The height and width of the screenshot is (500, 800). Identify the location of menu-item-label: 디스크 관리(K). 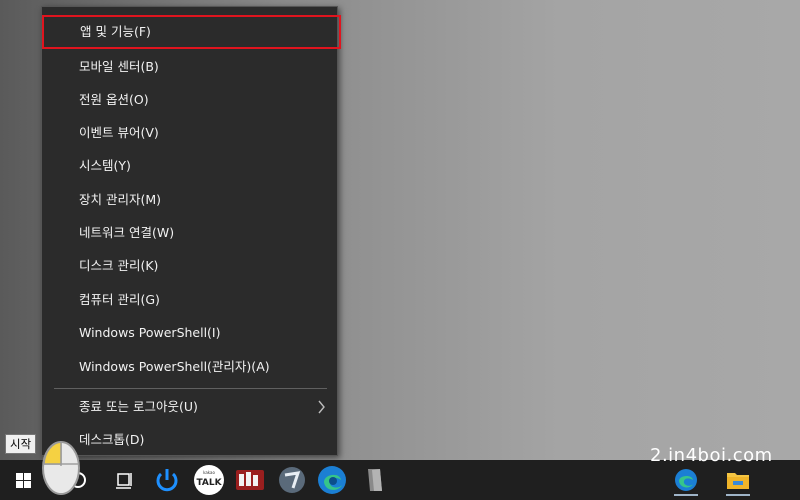
(119, 265).